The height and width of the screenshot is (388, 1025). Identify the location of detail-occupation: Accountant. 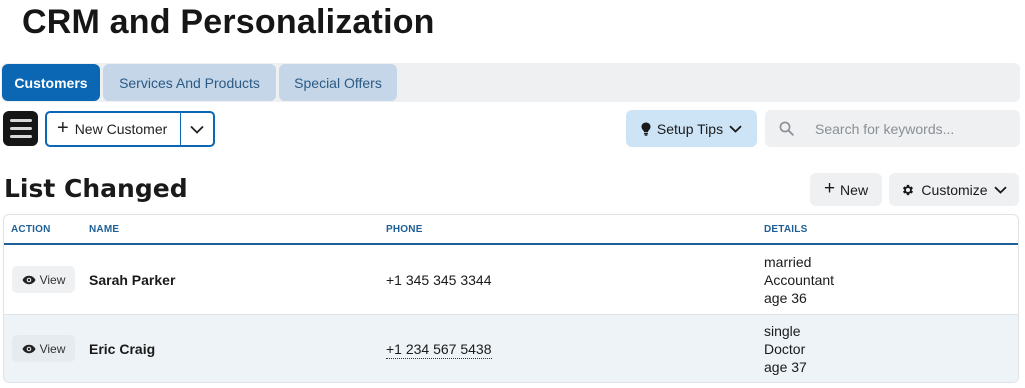
(799, 280).